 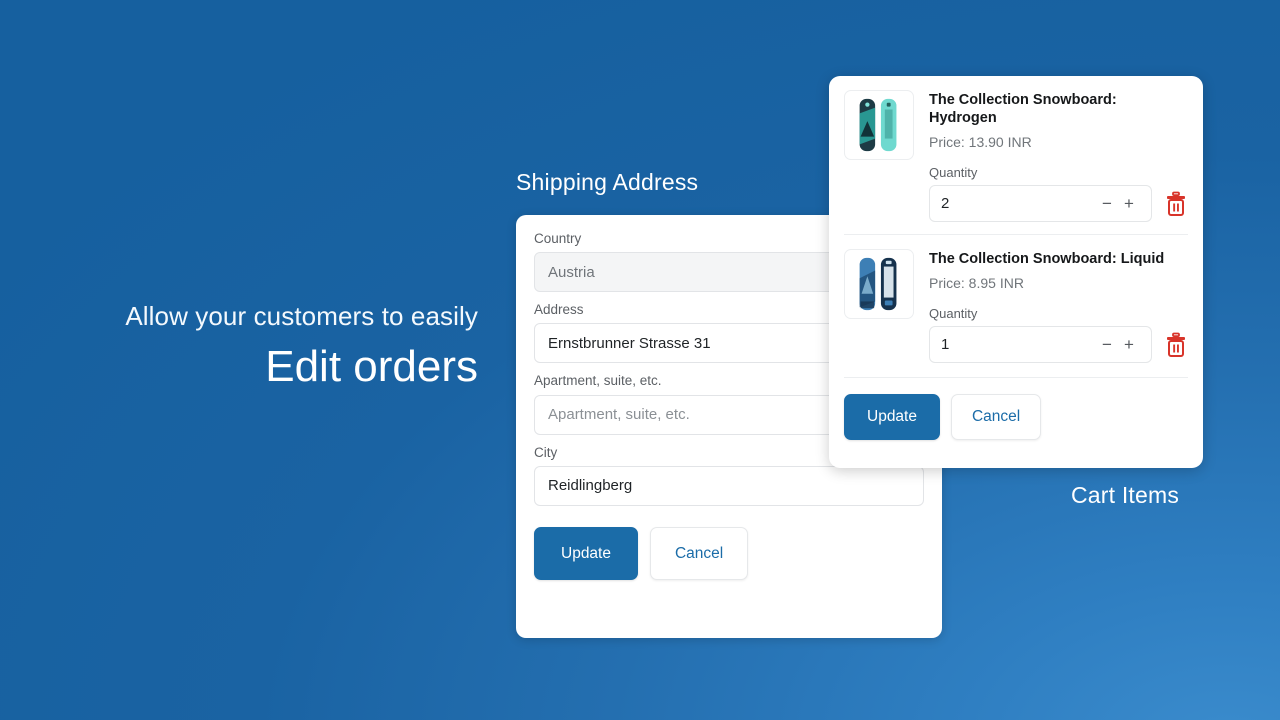 I want to click on shipping-cancel-button: Cancel, so click(x=699, y=553).